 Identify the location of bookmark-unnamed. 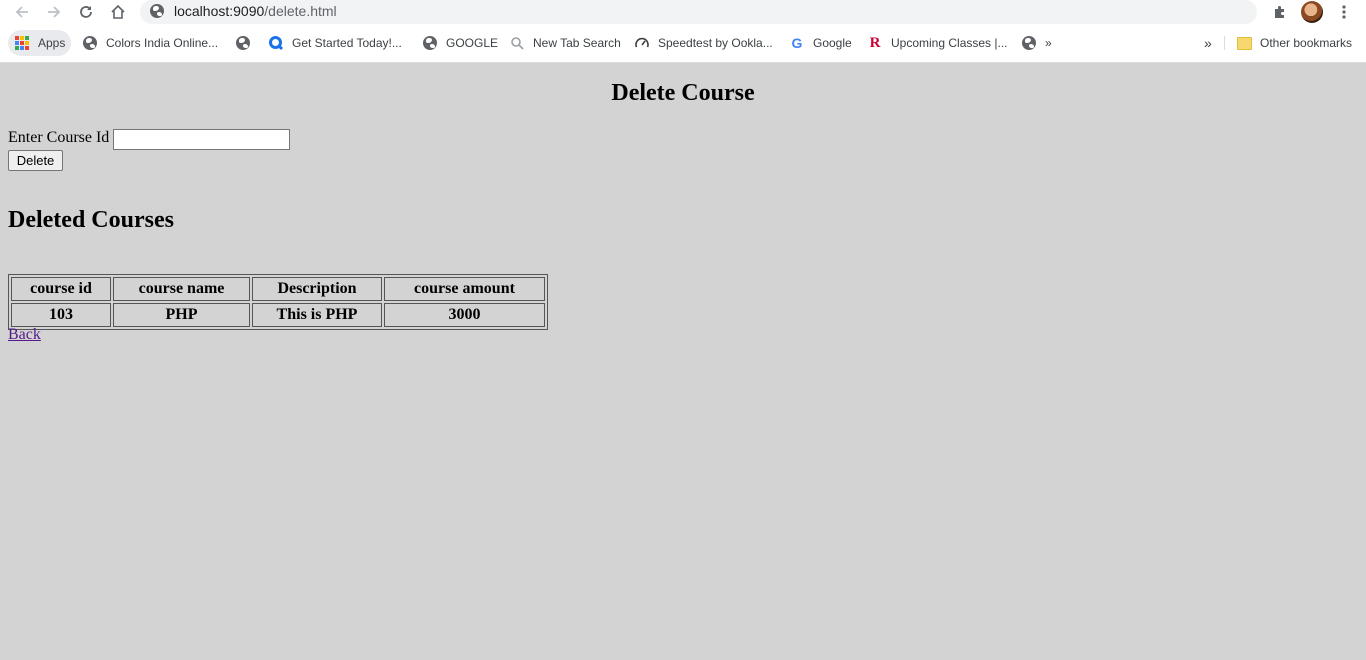
(247, 43).